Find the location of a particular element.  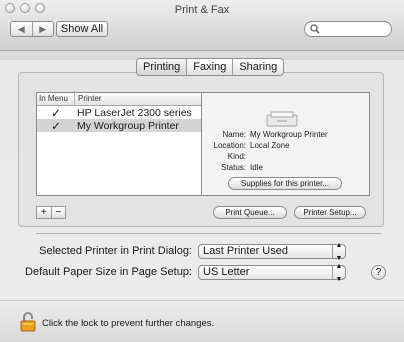

info-key: Status: is located at coordinates (233, 167).